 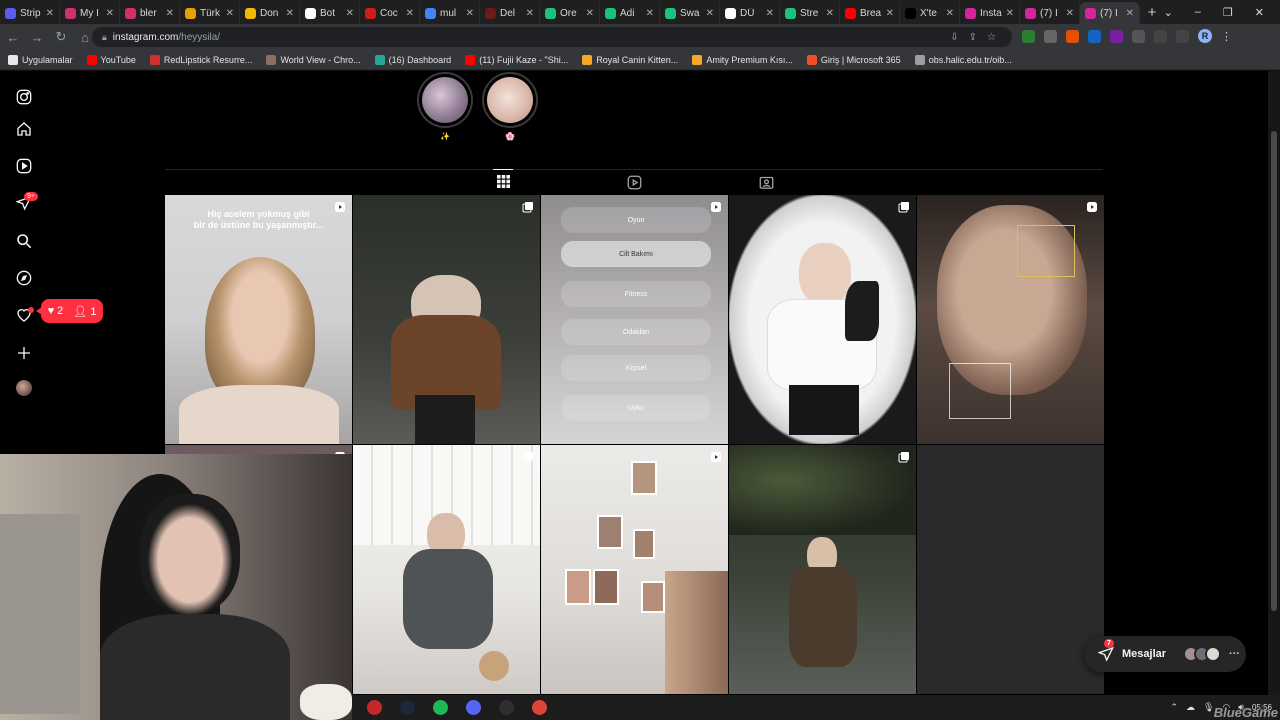 What do you see at coordinates (1174, 707) in the screenshot?
I see `tray-chevron-icon: ⌃` at bounding box center [1174, 707].